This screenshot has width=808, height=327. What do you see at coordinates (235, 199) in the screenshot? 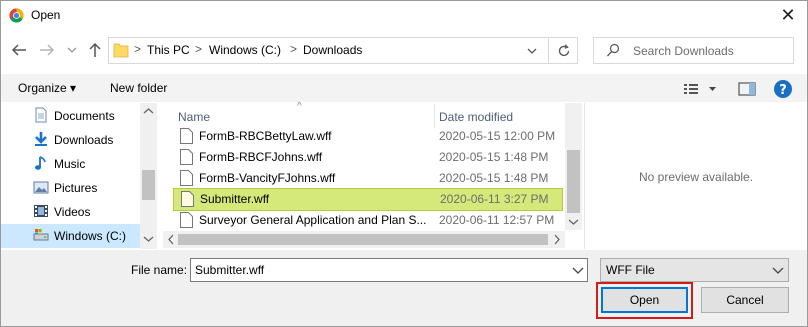
I see `file-name: Submitter.wff` at bounding box center [235, 199].